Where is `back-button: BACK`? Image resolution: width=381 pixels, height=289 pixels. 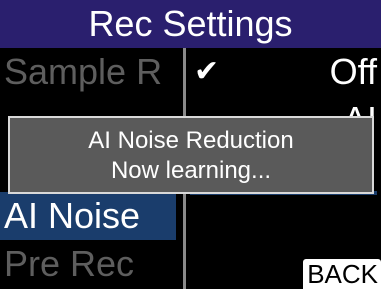
back-button: BACK is located at coordinates (342, 274).